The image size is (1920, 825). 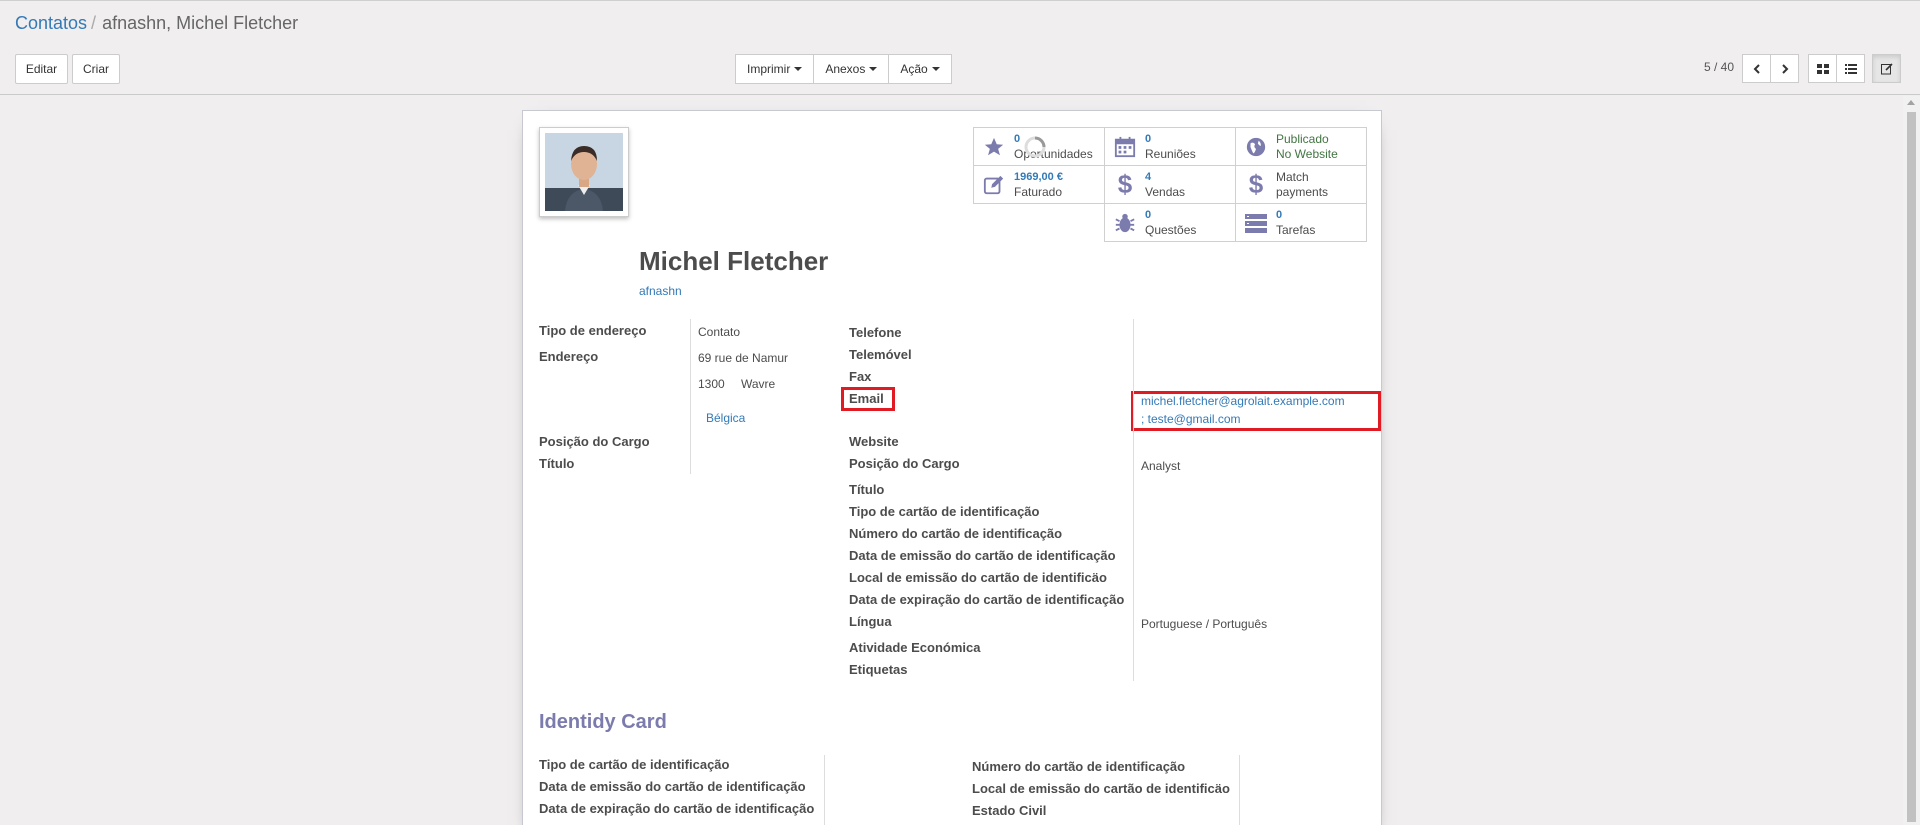 I want to click on chevron-left-icon, so click(x=1756, y=68).